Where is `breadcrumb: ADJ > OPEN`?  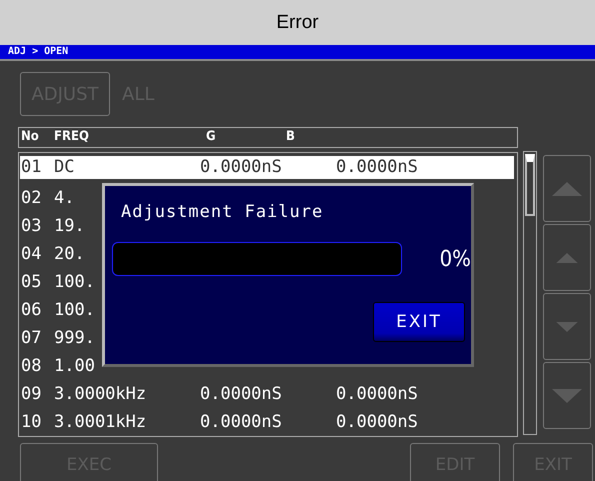 breadcrumb: ADJ > OPEN is located at coordinates (38, 51).